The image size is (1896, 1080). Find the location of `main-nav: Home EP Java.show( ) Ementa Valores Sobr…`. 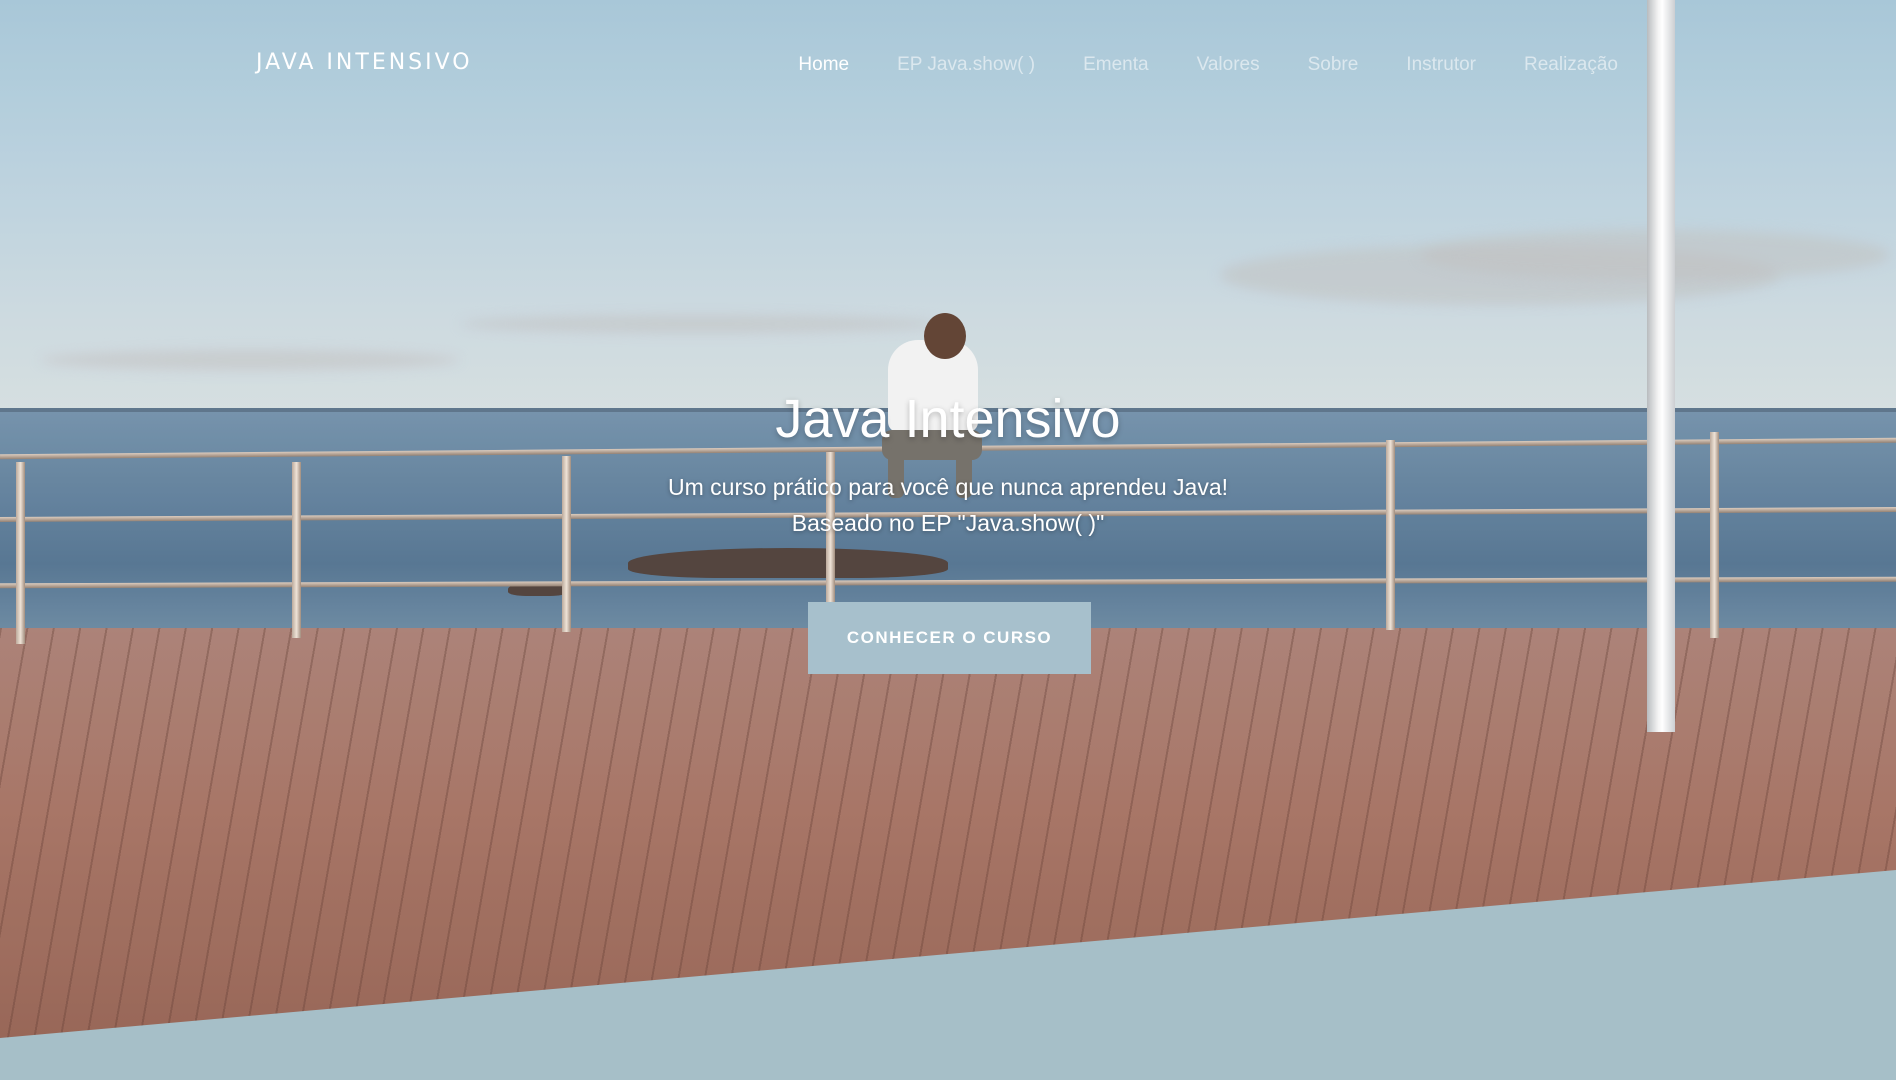

main-nav: Home EP Java.show( ) Ementa Valores Sobr… is located at coordinates (1184, 65).